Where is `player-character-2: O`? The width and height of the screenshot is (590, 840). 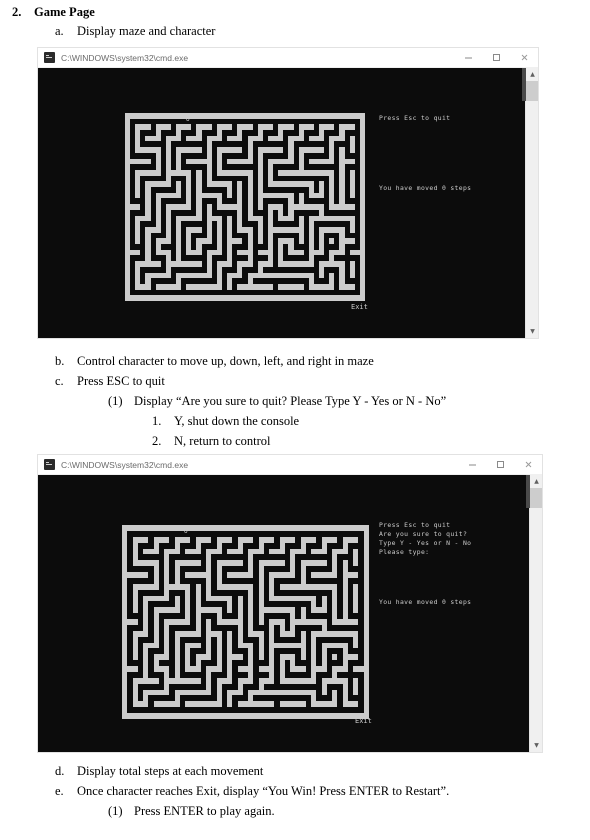
player-character-2: O is located at coordinates (186, 531).